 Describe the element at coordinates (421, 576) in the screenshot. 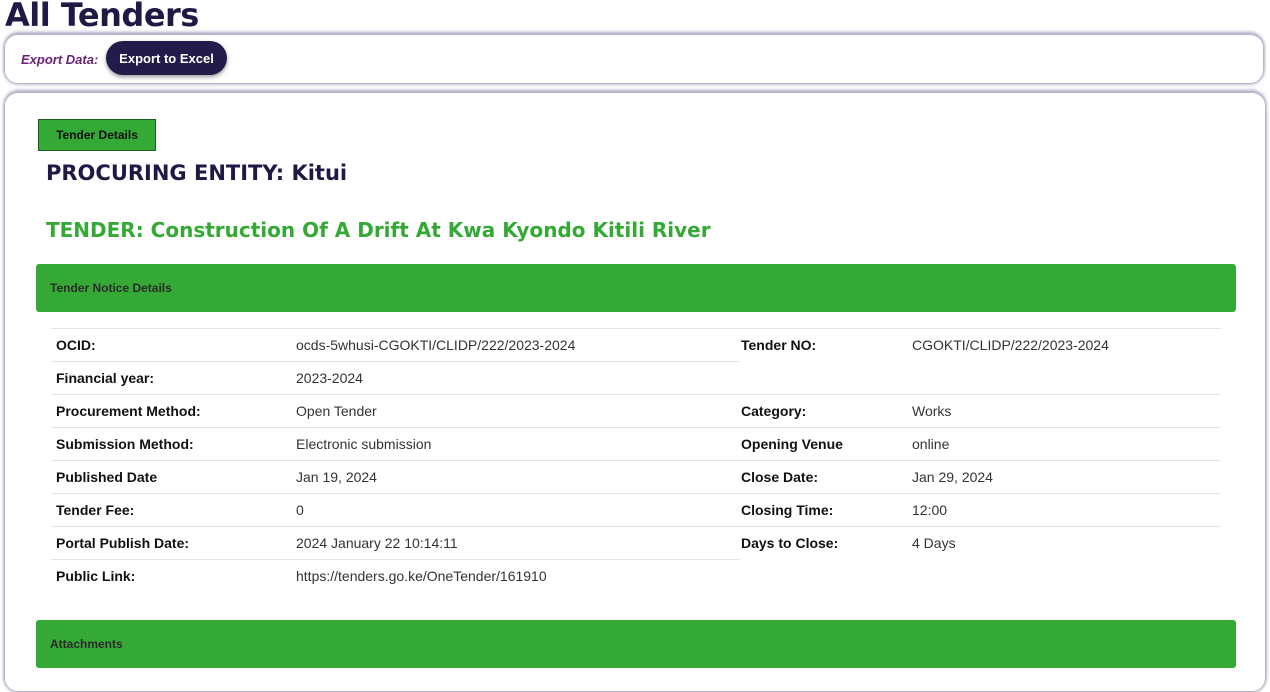

I see `public-link: https://tenders.go.ke/OneTender/161910` at that location.